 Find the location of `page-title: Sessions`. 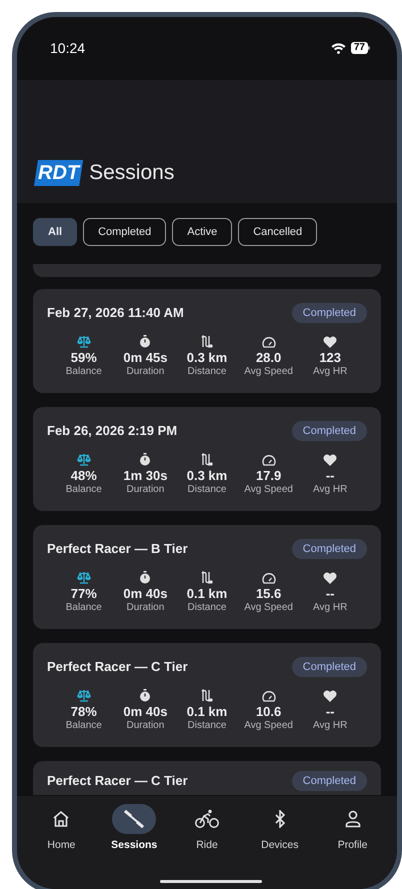

page-title: Sessions is located at coordinates (131, 173).